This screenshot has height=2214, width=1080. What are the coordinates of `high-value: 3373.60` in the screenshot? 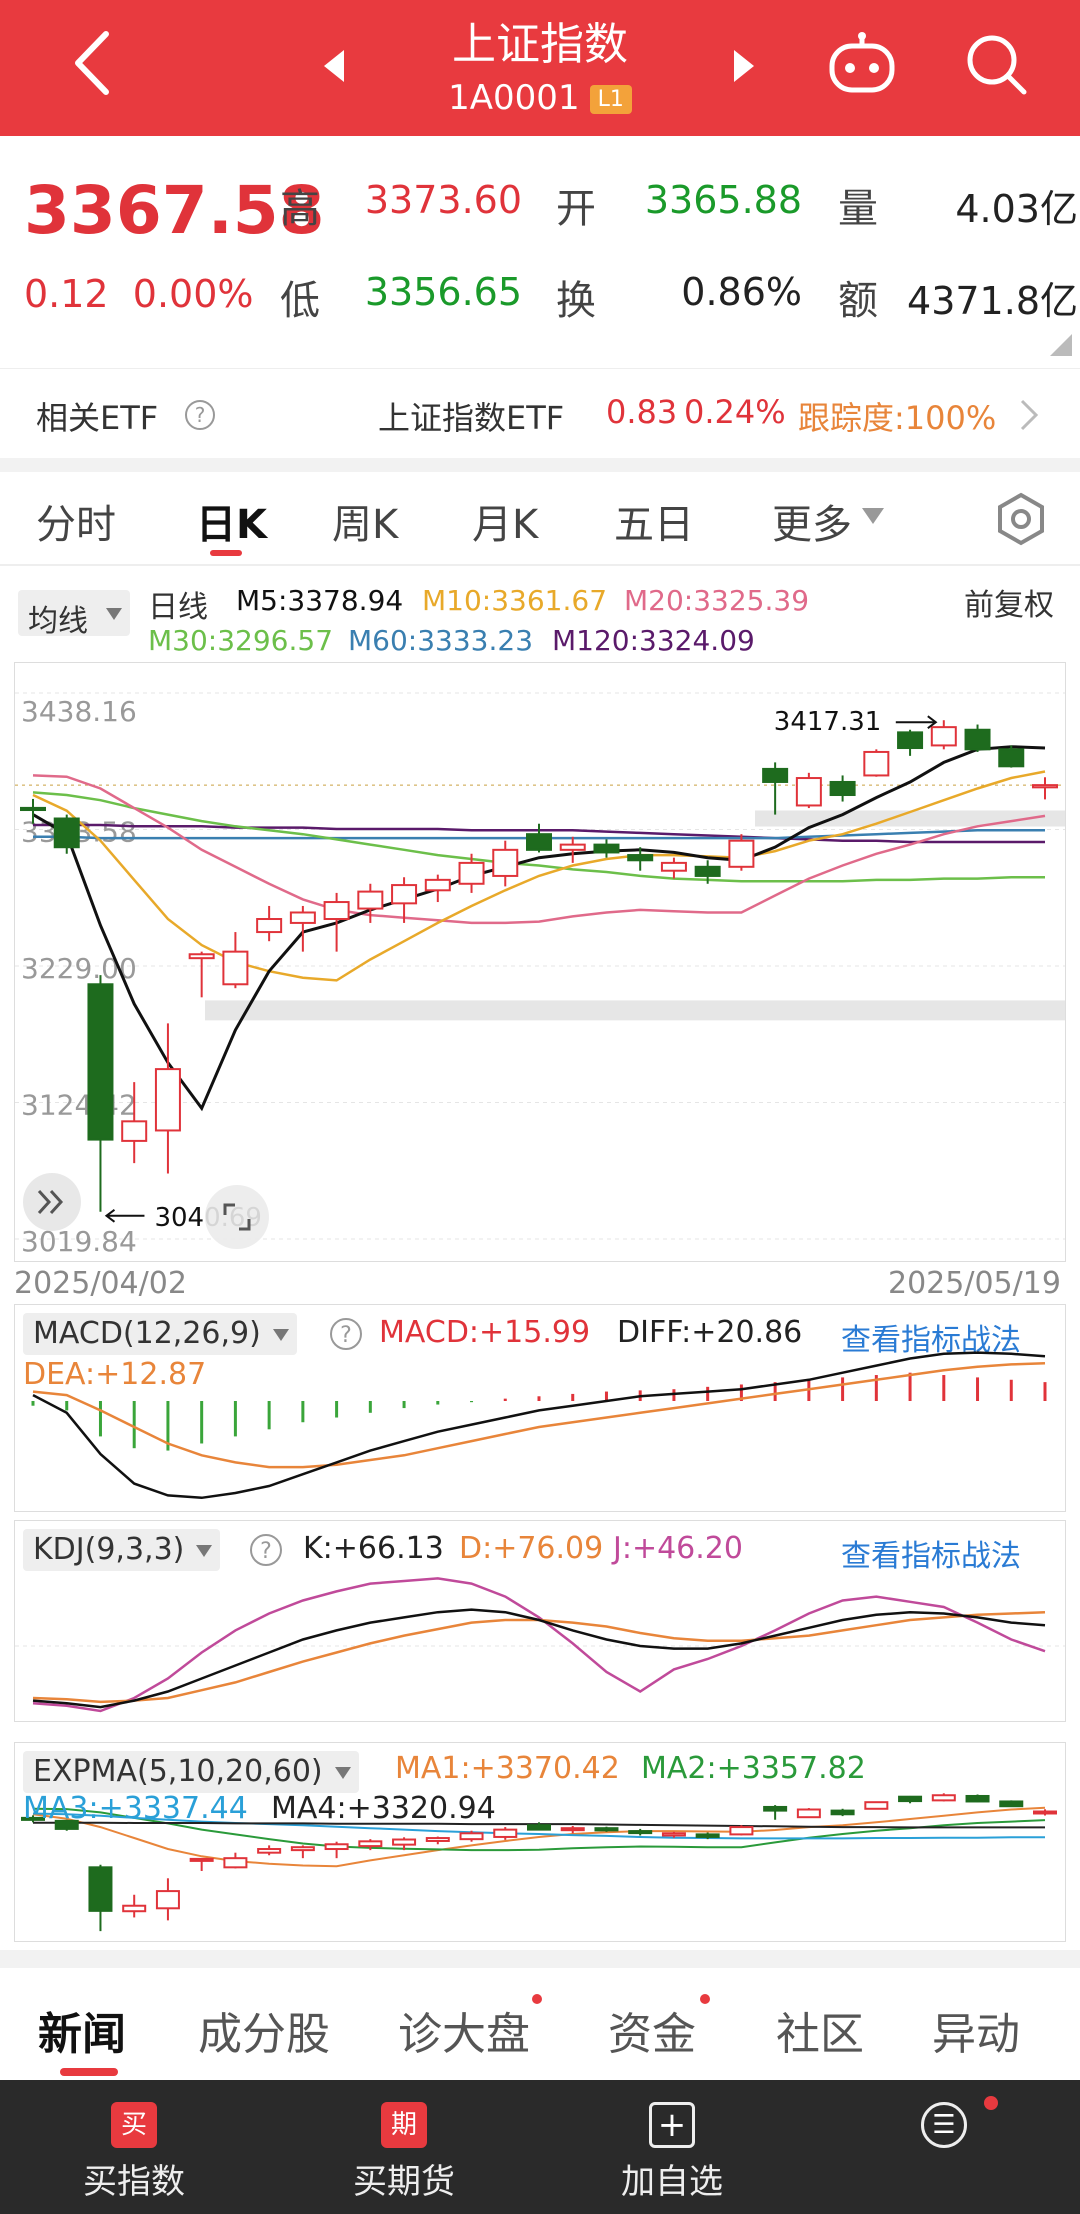 It's located at (443, 200).